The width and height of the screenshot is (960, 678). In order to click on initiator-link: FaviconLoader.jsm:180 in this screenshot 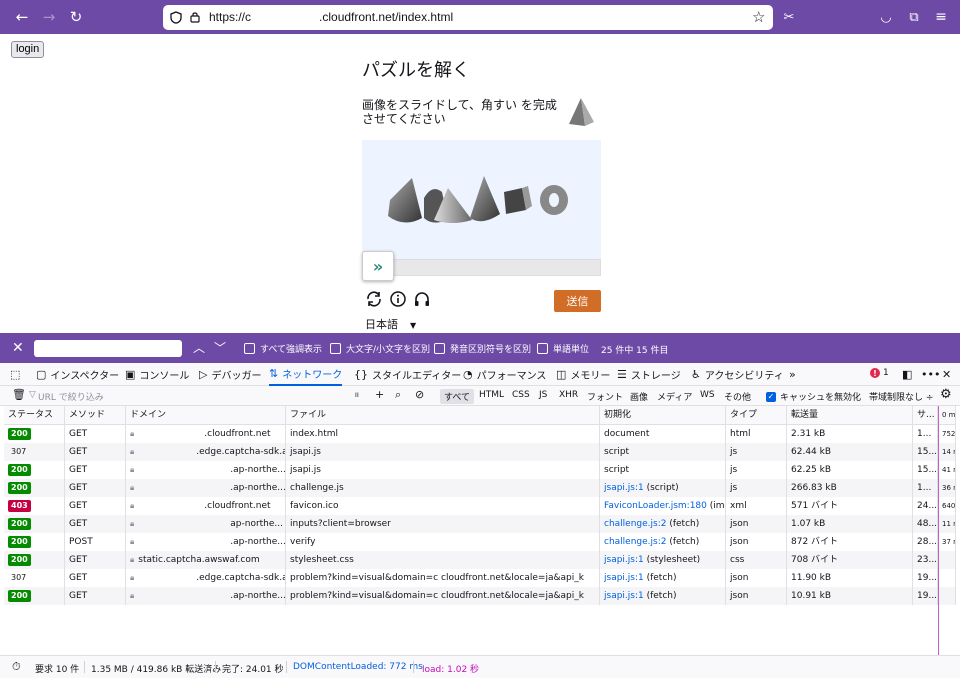, I will do `click(655, 506)`.